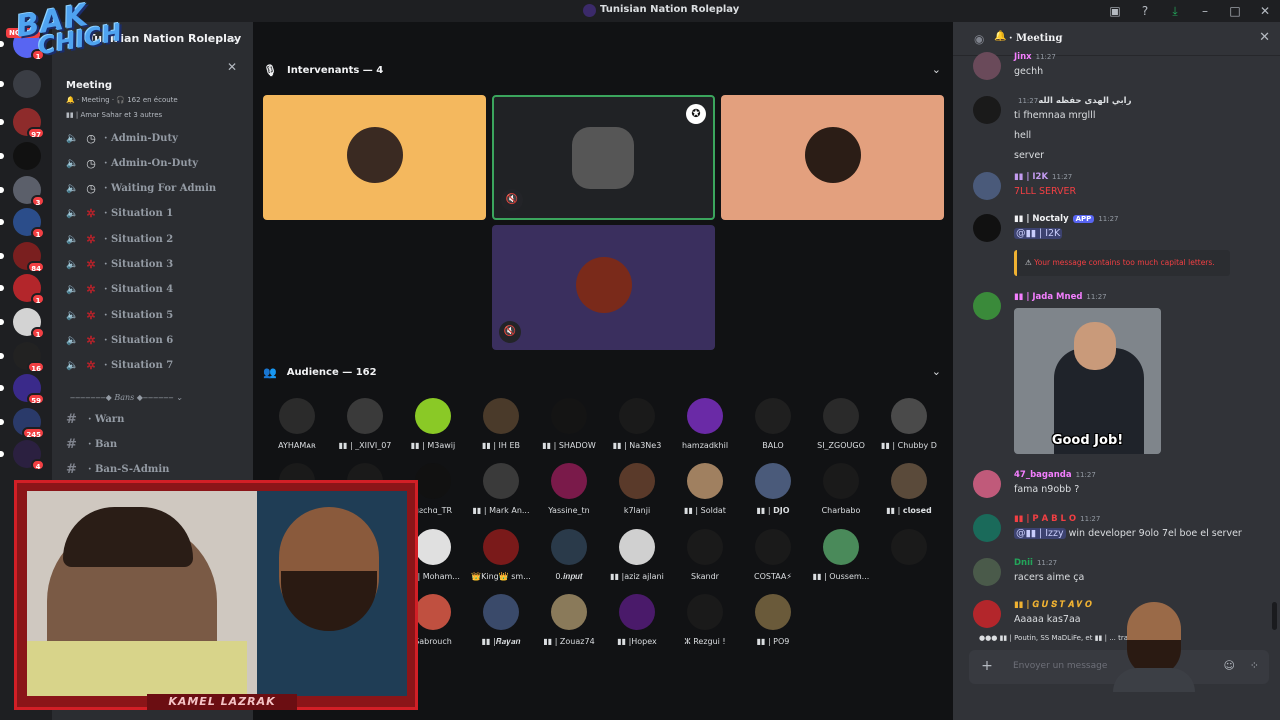 The width and height of the screenshot is (1280, 720). I want to click on author-name: Jinx, so click(1023, 57).